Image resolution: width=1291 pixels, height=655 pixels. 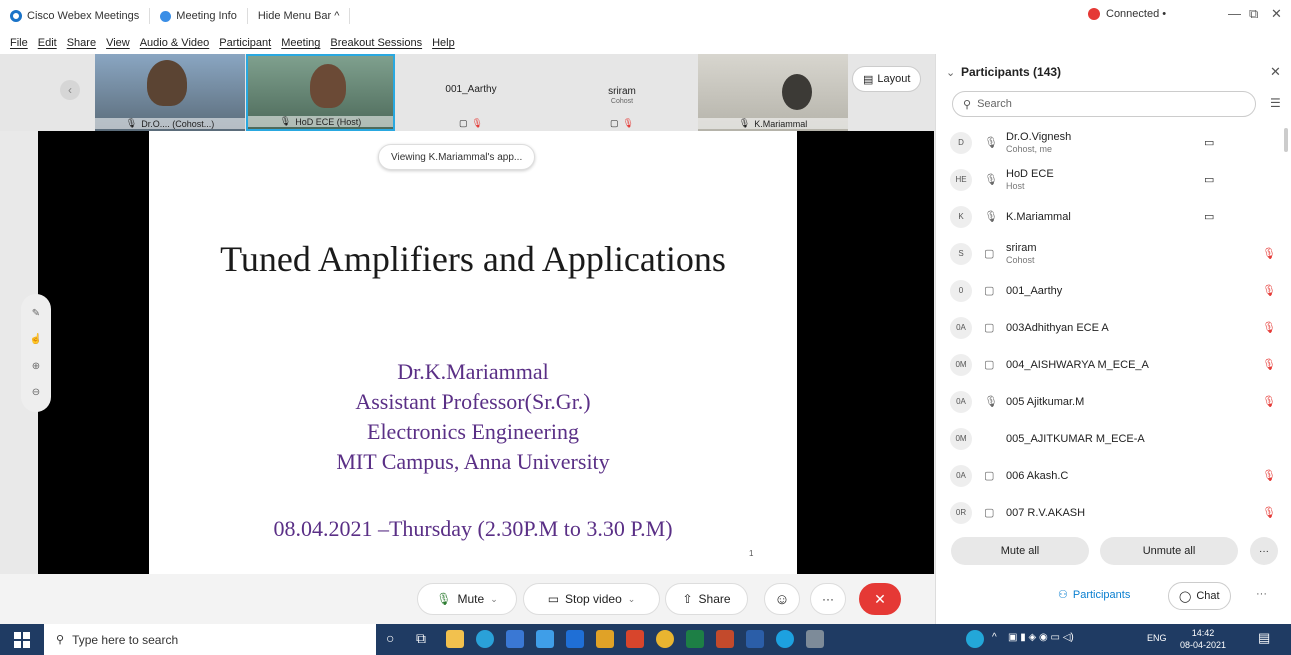 What do you see at coordinates (455, 639) in the screenshot?
I see `file-explorer-icon` at bounding box center [455, 639].